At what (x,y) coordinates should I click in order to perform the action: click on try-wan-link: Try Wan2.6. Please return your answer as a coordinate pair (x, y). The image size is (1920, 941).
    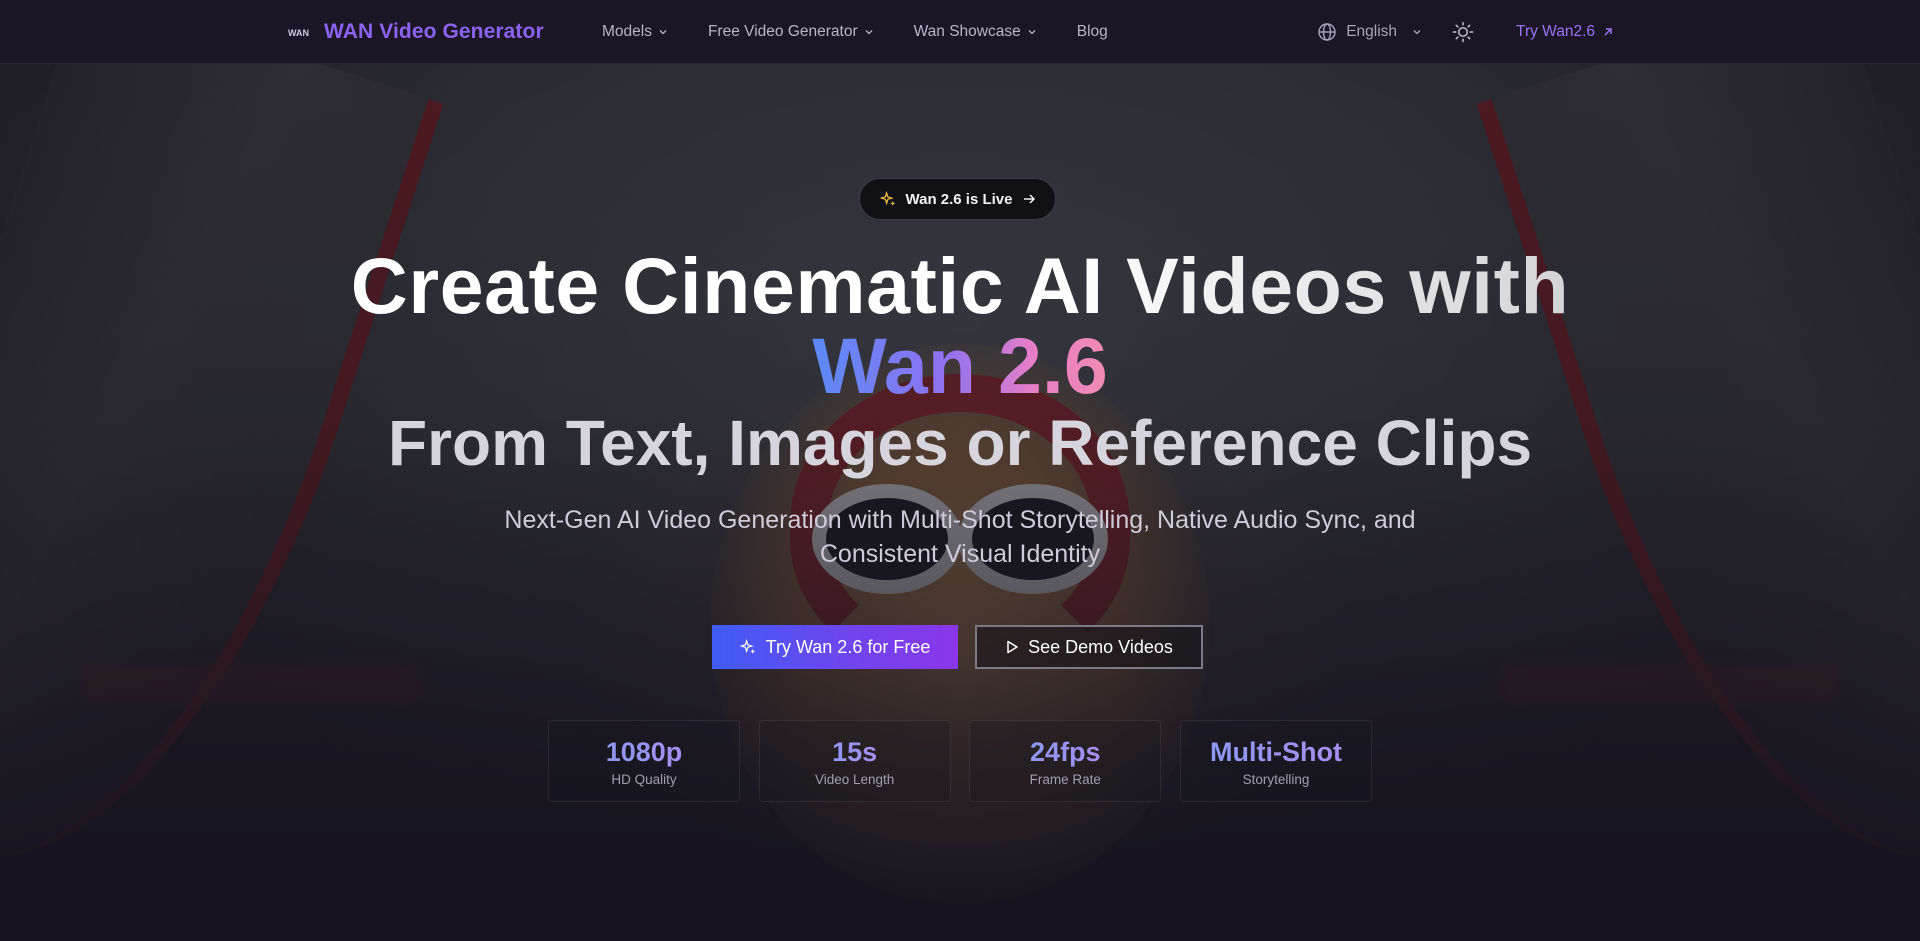
    Looking at the image, I should click on (1565, 32).